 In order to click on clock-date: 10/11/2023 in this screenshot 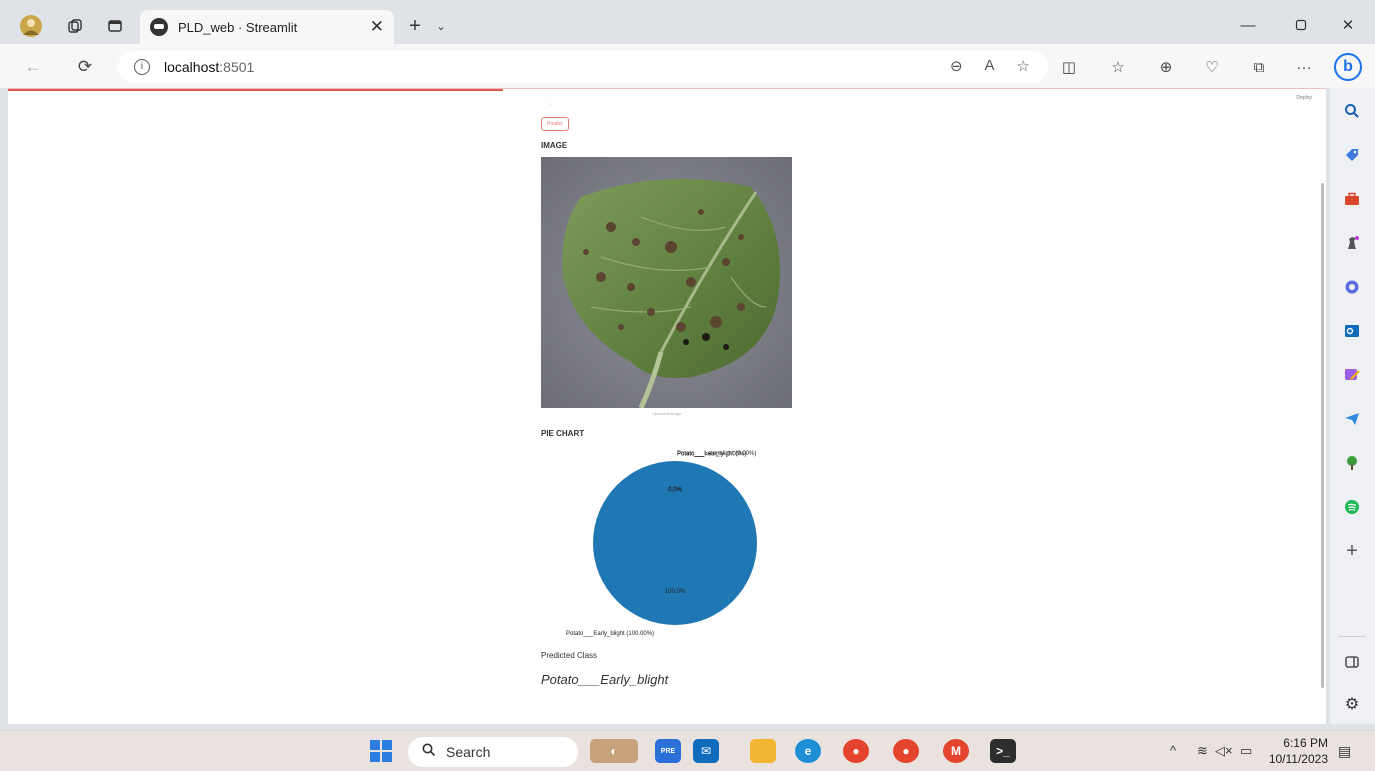, I will do `click(1298, 759)`.